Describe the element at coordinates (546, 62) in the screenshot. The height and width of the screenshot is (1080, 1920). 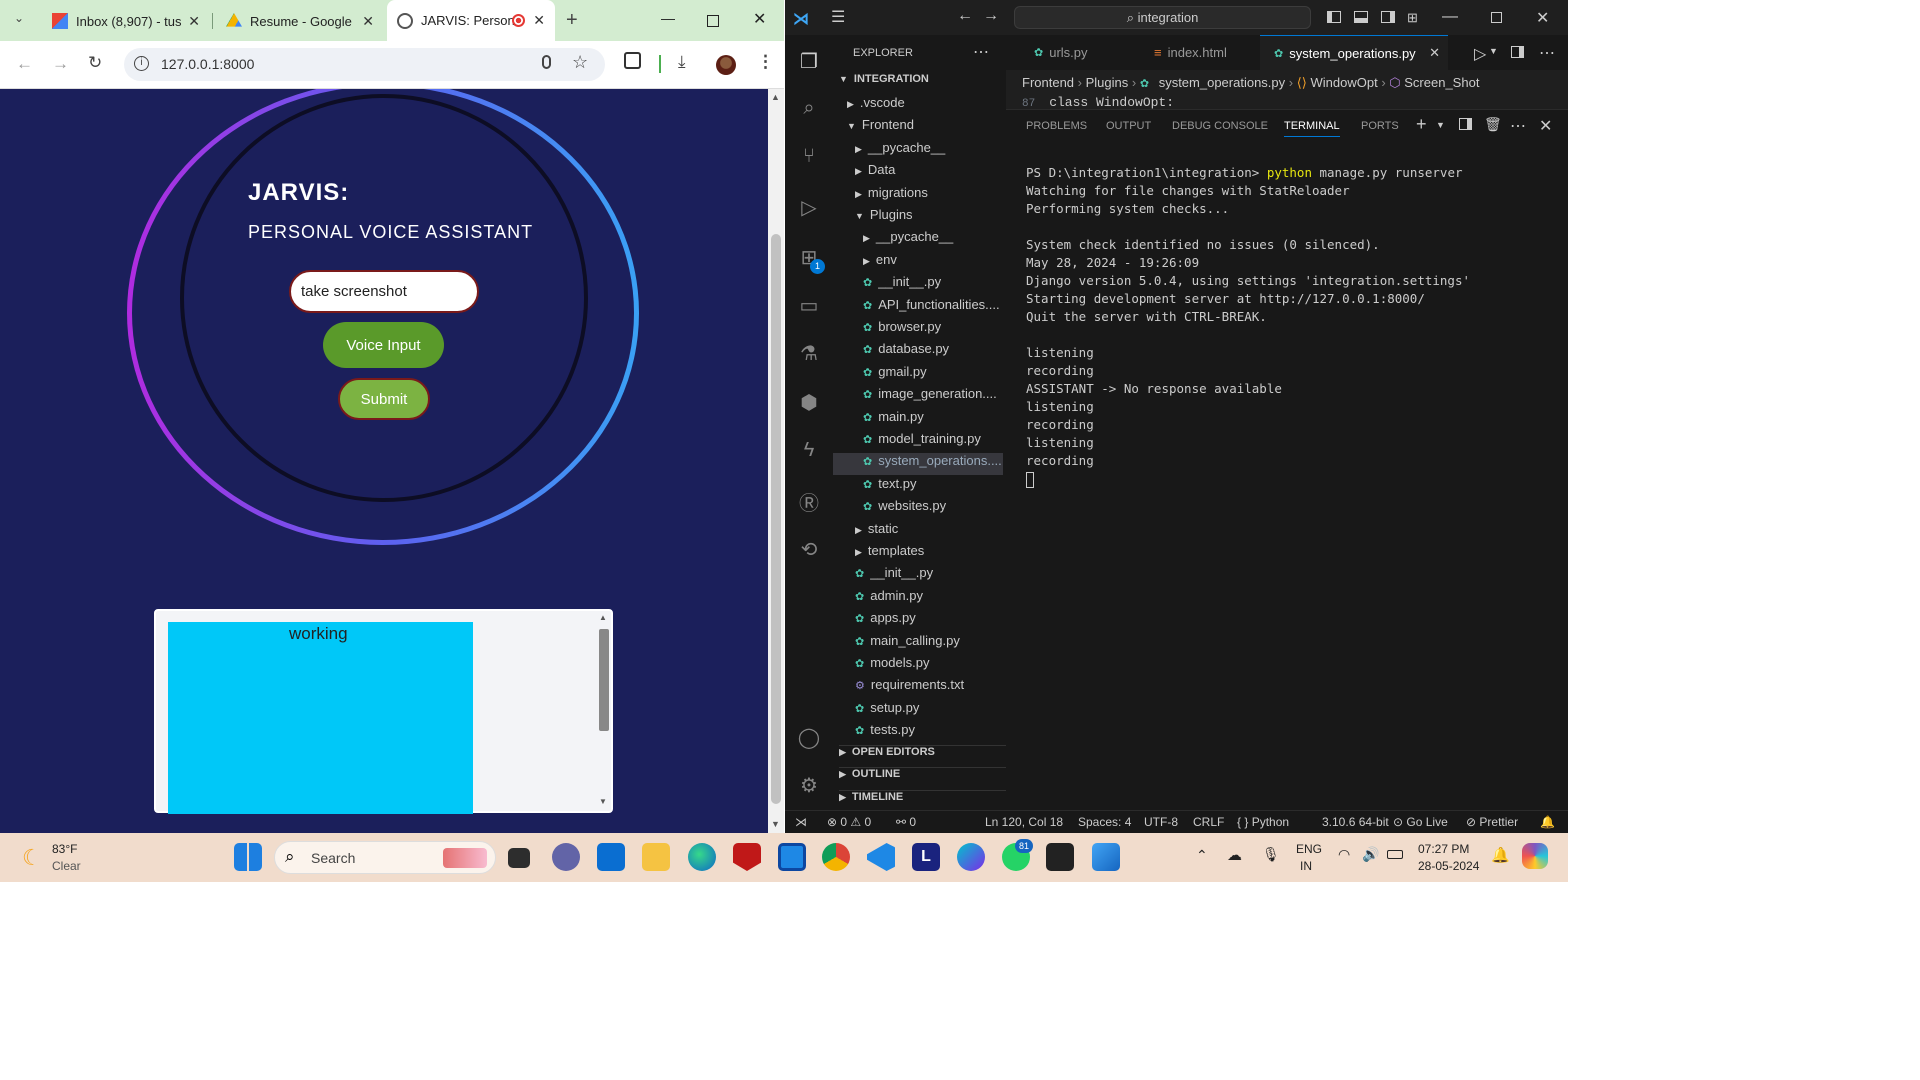
I see `microphone-icon` at that location.